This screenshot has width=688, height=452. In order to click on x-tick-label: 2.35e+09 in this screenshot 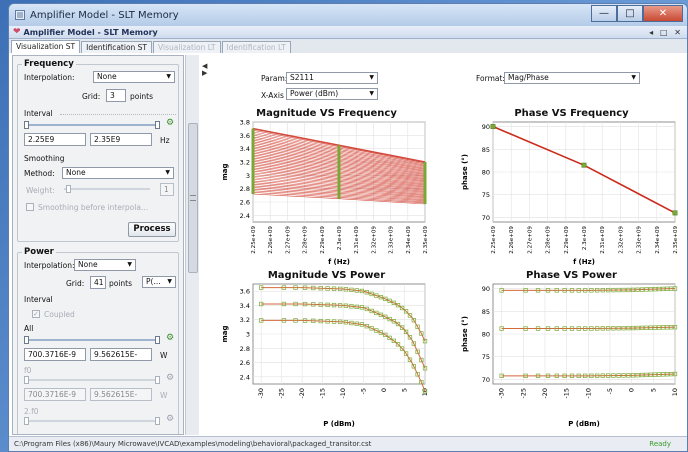, I will do `click(426, 240)`.